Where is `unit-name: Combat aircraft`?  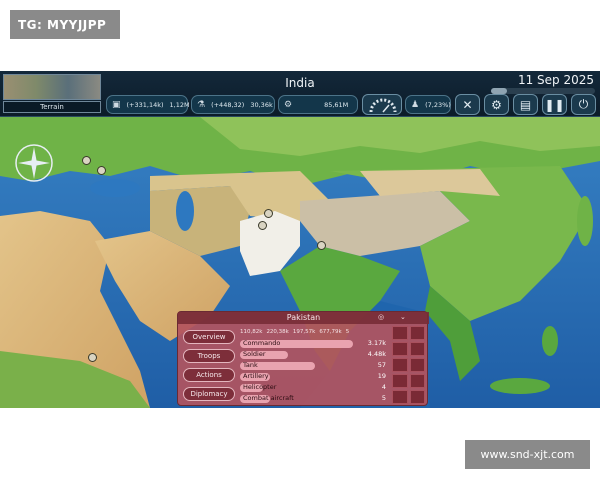 unit-name: Combat aircraft is located at coordinates (268, 398).